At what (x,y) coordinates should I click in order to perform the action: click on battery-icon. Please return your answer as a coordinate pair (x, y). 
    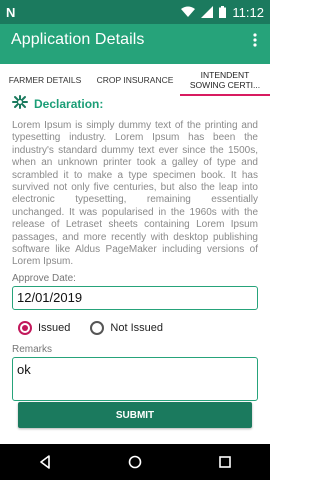
    Looking at the image, I should click on (223, 12).